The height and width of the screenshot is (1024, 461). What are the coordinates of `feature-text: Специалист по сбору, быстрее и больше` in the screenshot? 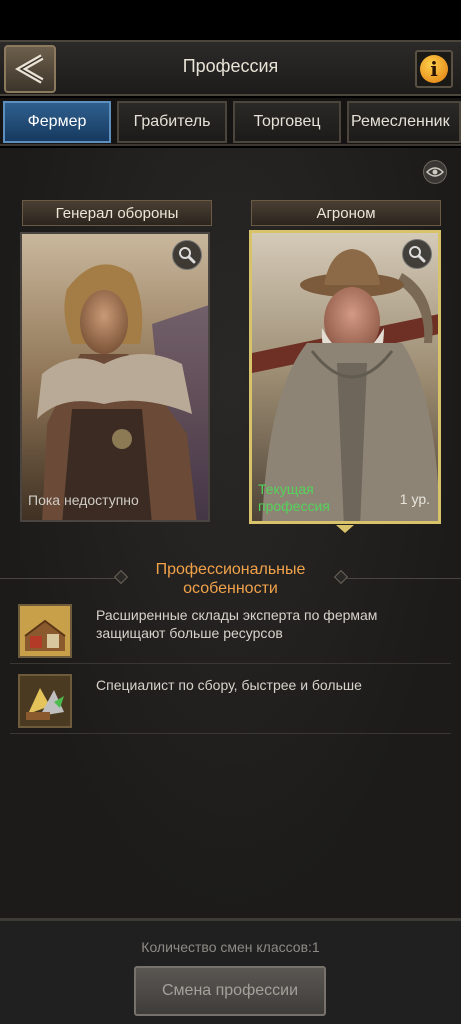 It's located at (229, 685).